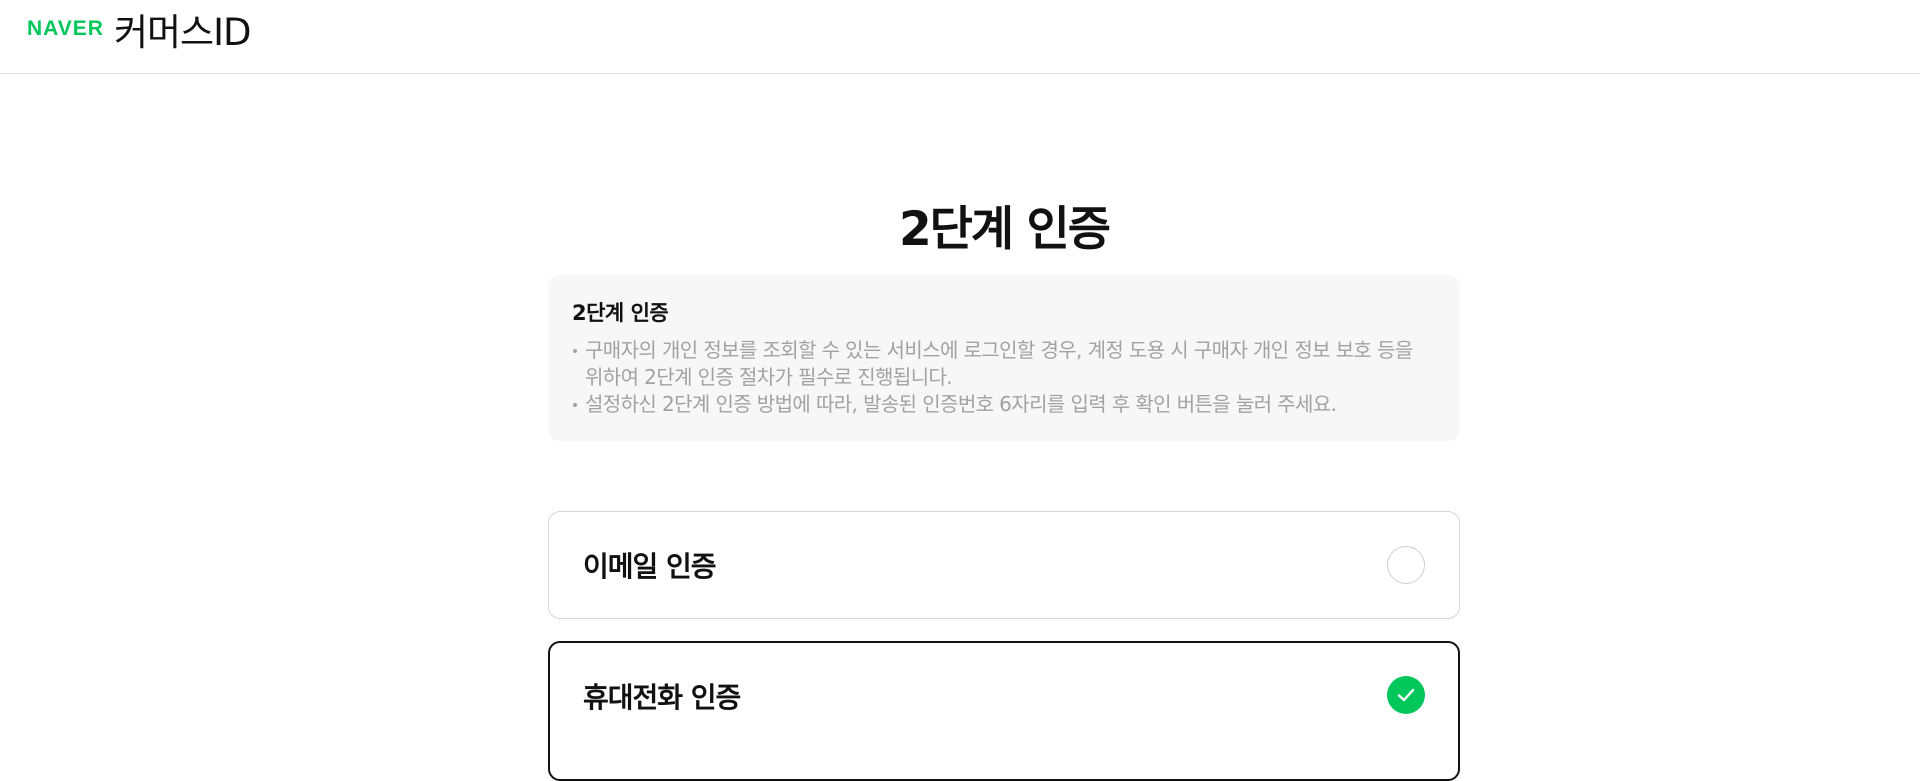 The width and height of the screenshot is (1920, 781). What do you see at coordinates (960, 37) in the screenshot?
I see `header: NAVER 커머스ID` at bounding box center [960, 37].